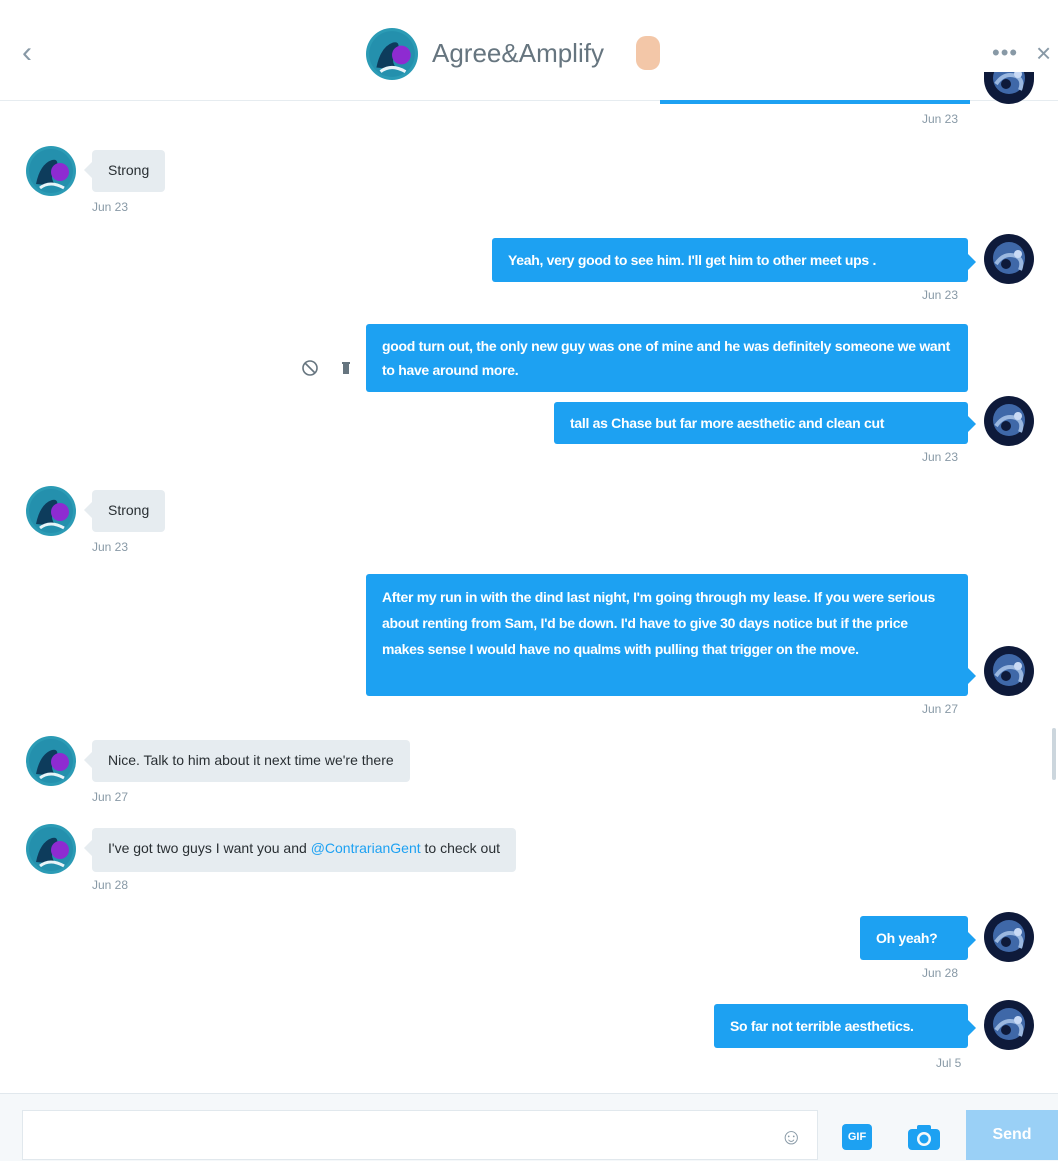  I want to click on outgoing-message: Oh yeah?, so click(918, 938).